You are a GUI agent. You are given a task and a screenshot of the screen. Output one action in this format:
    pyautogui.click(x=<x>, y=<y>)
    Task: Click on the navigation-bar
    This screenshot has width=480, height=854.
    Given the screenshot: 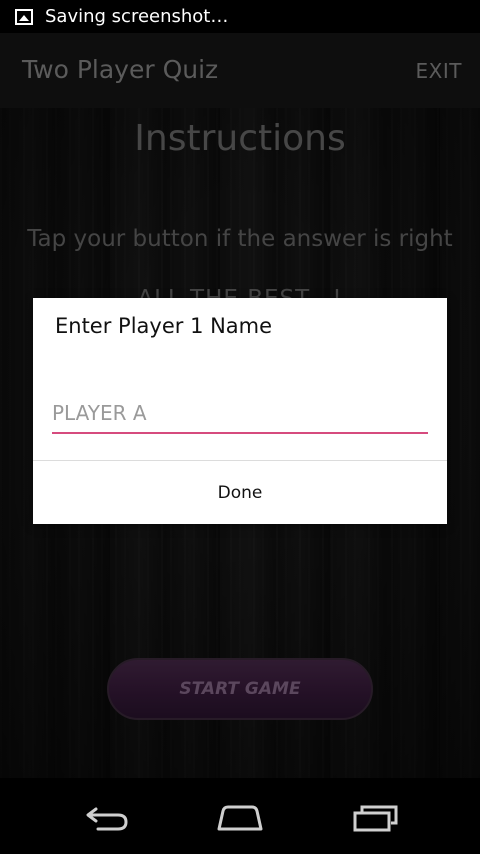 What is the action you would take?
    pyautogui.click(x=240, y=816)
    